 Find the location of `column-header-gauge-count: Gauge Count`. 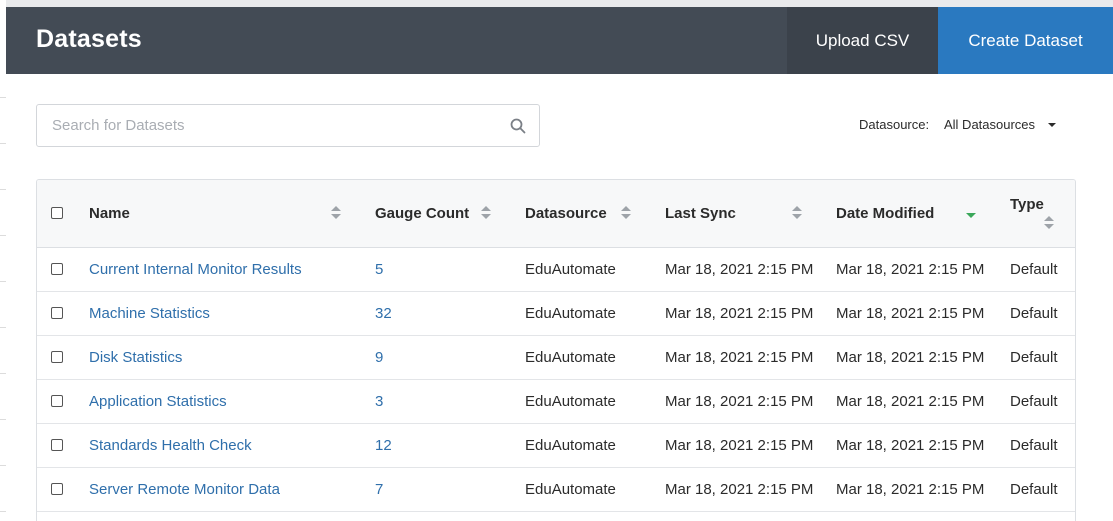

column-header-gauge-count: Gauge Count is located at coordinates (422, 213).